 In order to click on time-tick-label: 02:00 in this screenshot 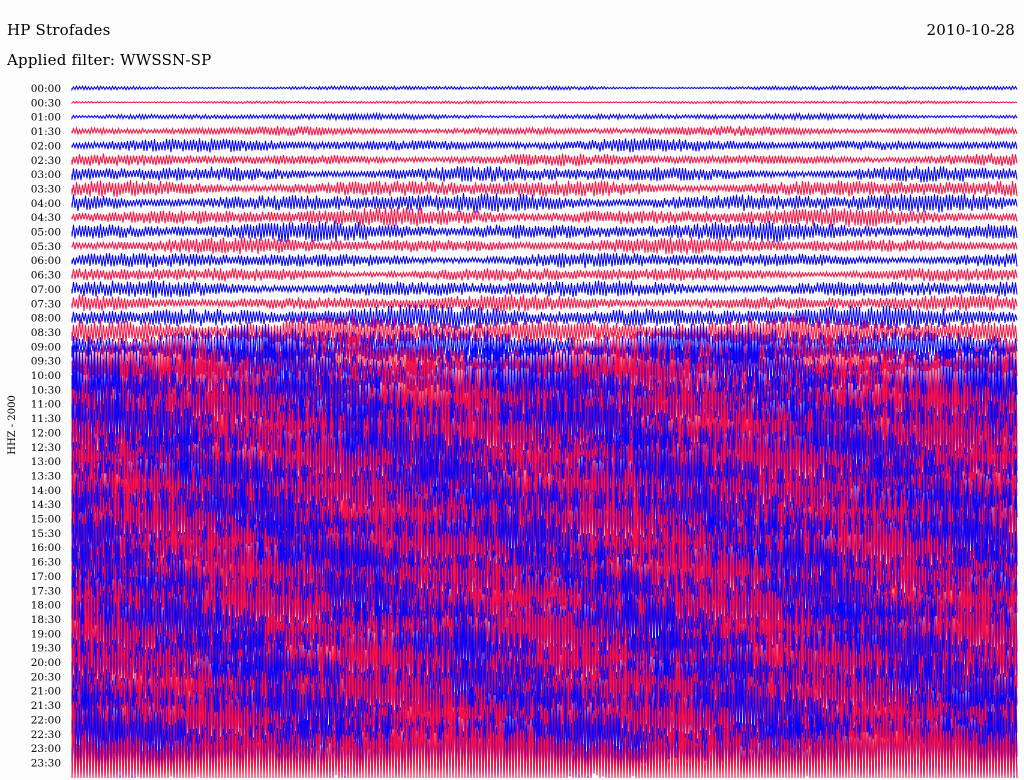, I will do `click(46, 146)`.